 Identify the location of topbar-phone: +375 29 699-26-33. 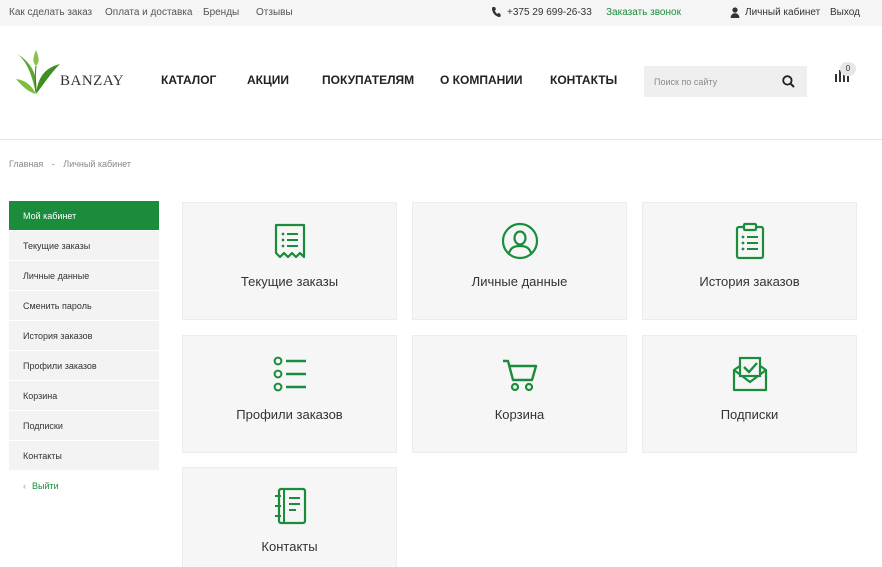
(549, 12).